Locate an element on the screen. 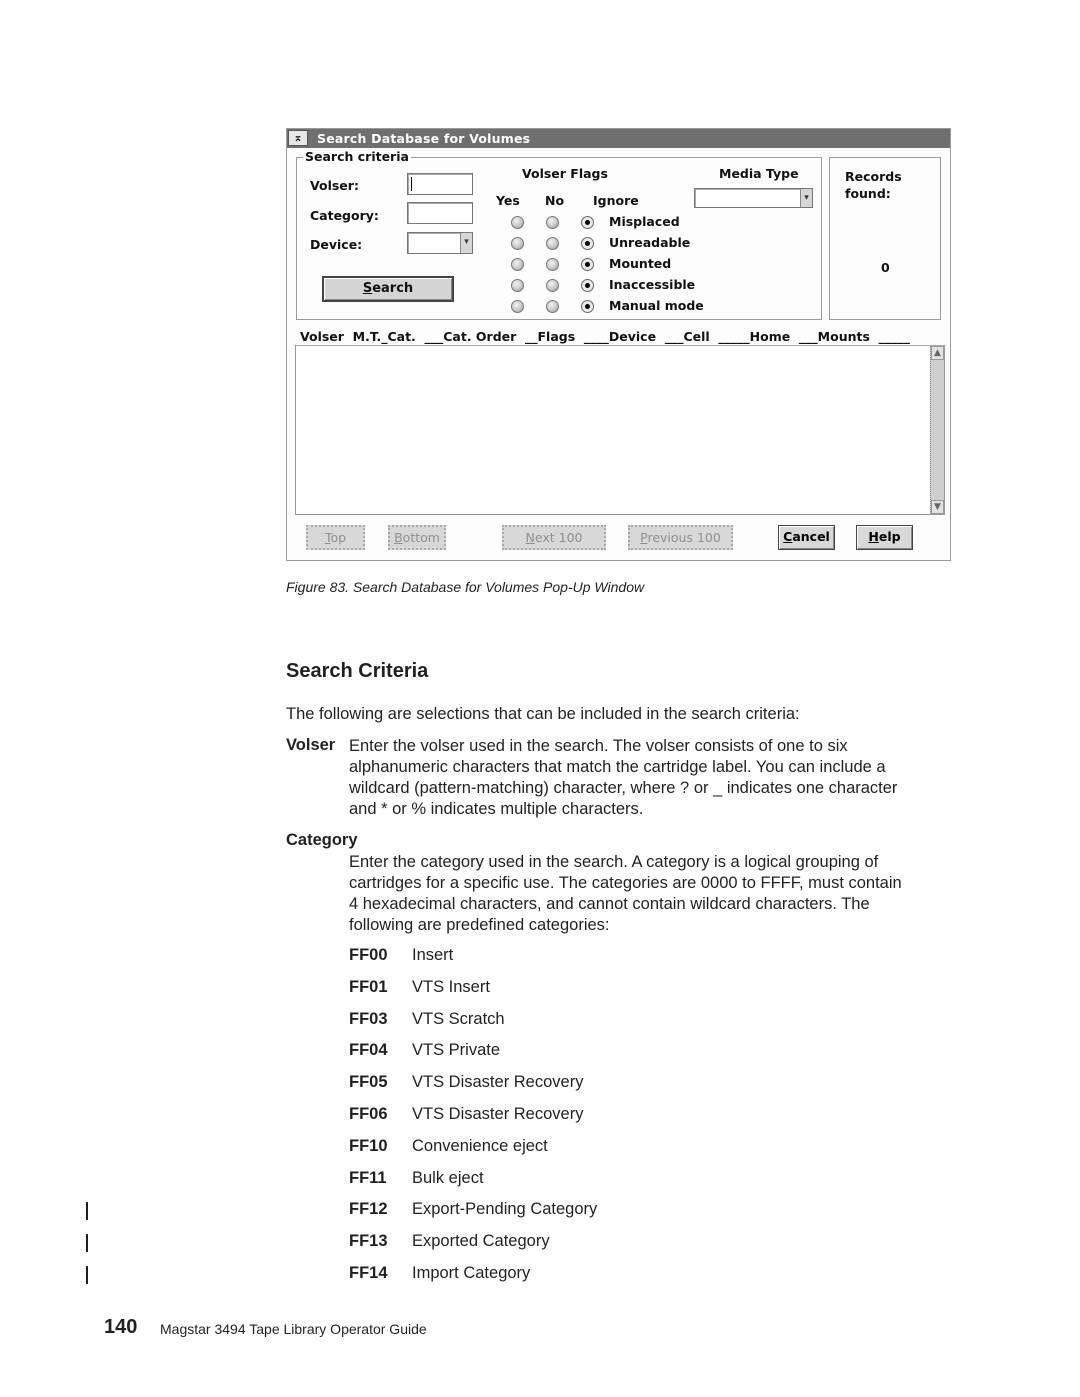 Image resolution: width=1080 pixels, height=1397 pixels. category-description: Import Category is located at coordinates (471, 1273).